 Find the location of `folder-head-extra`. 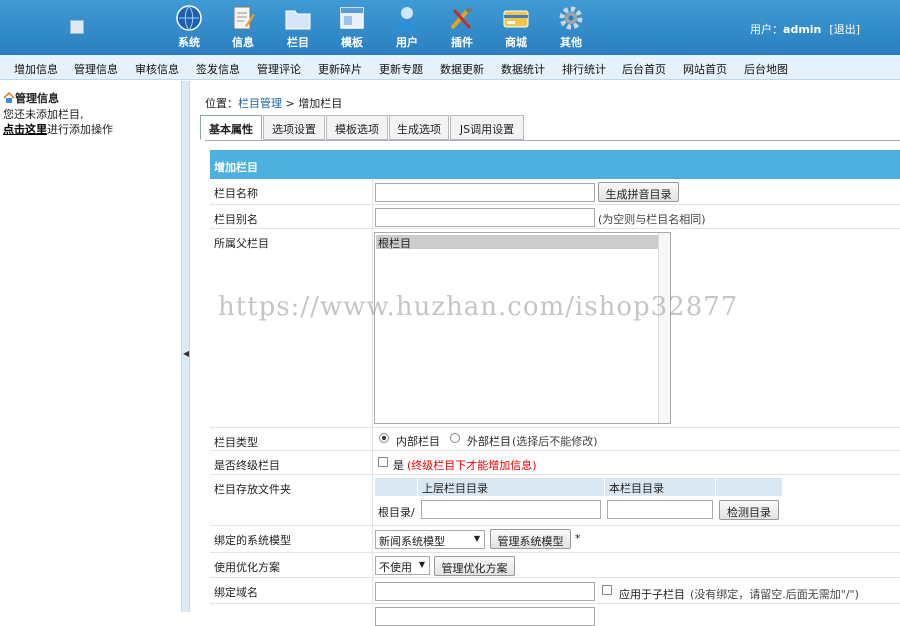

folder-head-extra is located at coordinates (749, 487).